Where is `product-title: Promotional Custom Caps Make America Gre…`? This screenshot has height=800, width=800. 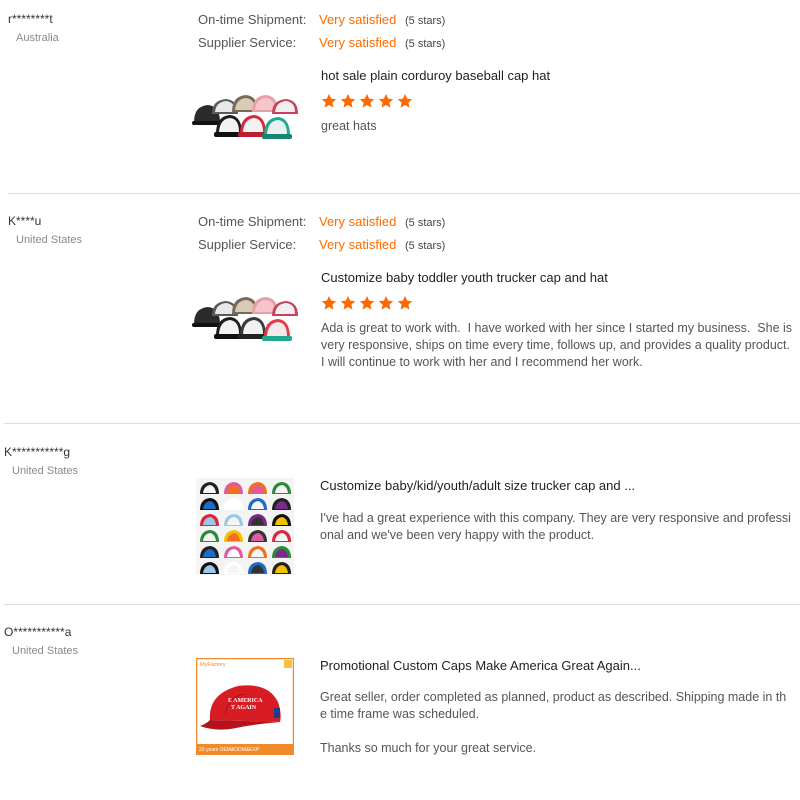
product-title: Promotional Custom Caps Make America Gre… is located at coordinates (480, 665).